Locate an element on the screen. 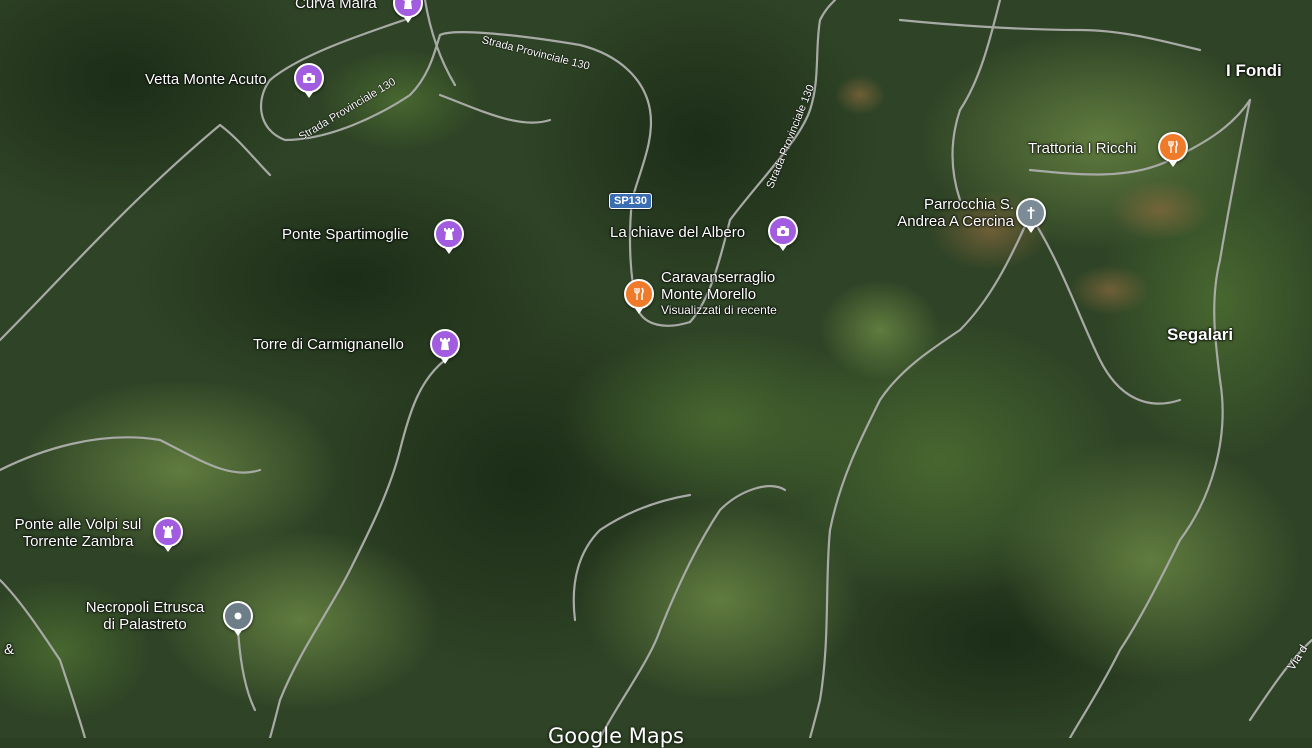 Image resolution: width=1312 pixels, height=748 pixels. ponte-volpi-label: Ponte alle Volpi sul Torrente Zambra is located at coordinates (78, 533).